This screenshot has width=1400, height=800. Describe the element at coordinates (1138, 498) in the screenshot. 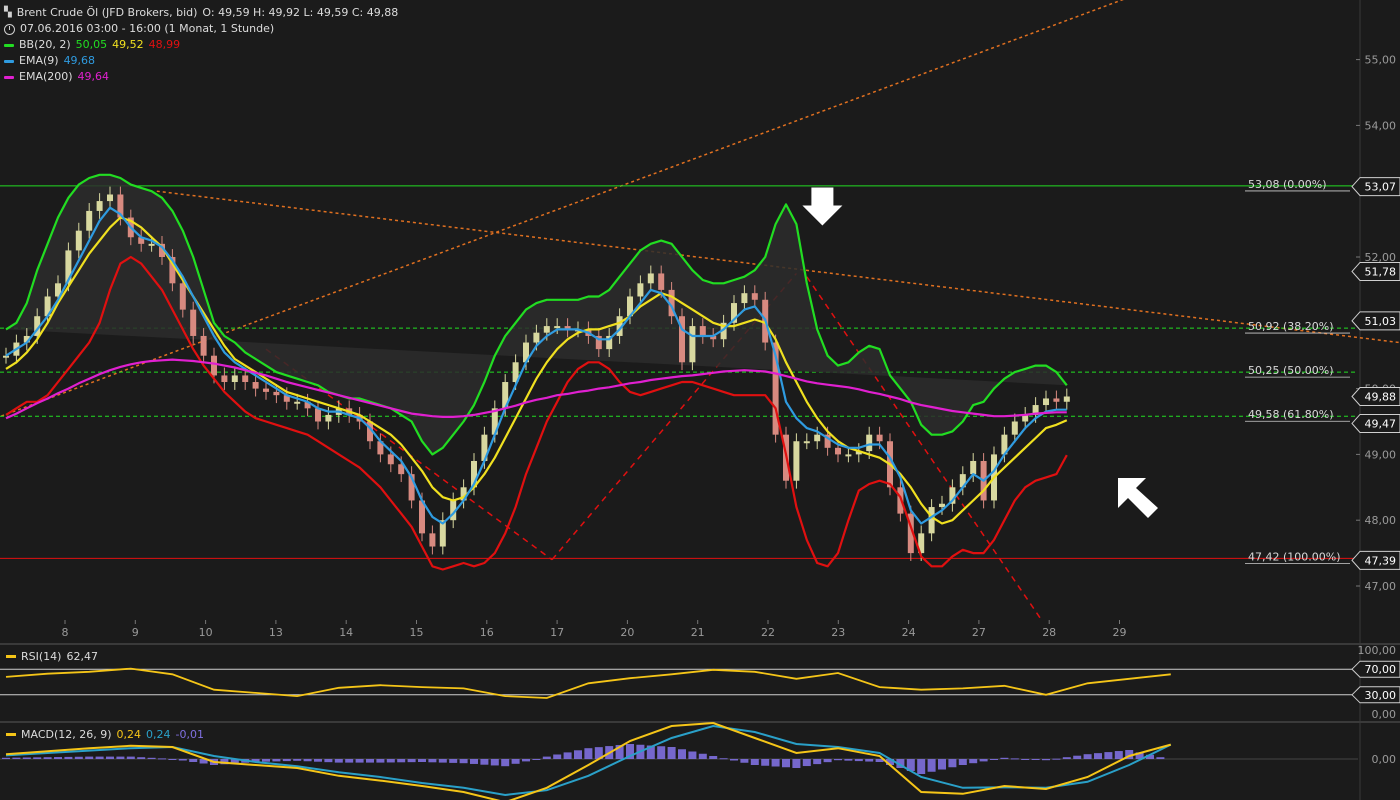

I see `up-arrow-annotation` at that location.